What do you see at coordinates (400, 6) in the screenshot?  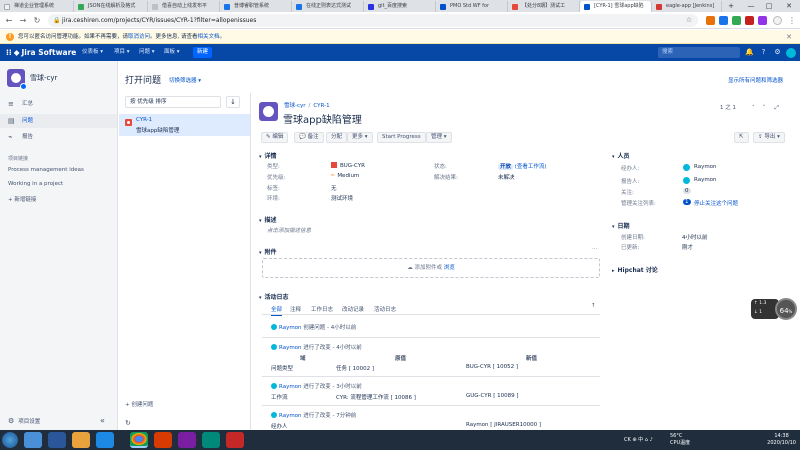 I see `browser-tab: git_百度搜索` at bounding box center [400, 6].